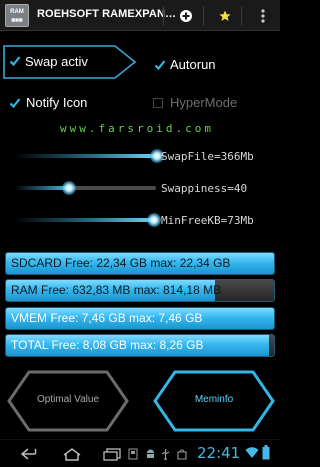 The height and width of the screenshot is (467, 320). Describe the element at coordinates (72, 454) in the screenshot. I see `home-icon` at that location.